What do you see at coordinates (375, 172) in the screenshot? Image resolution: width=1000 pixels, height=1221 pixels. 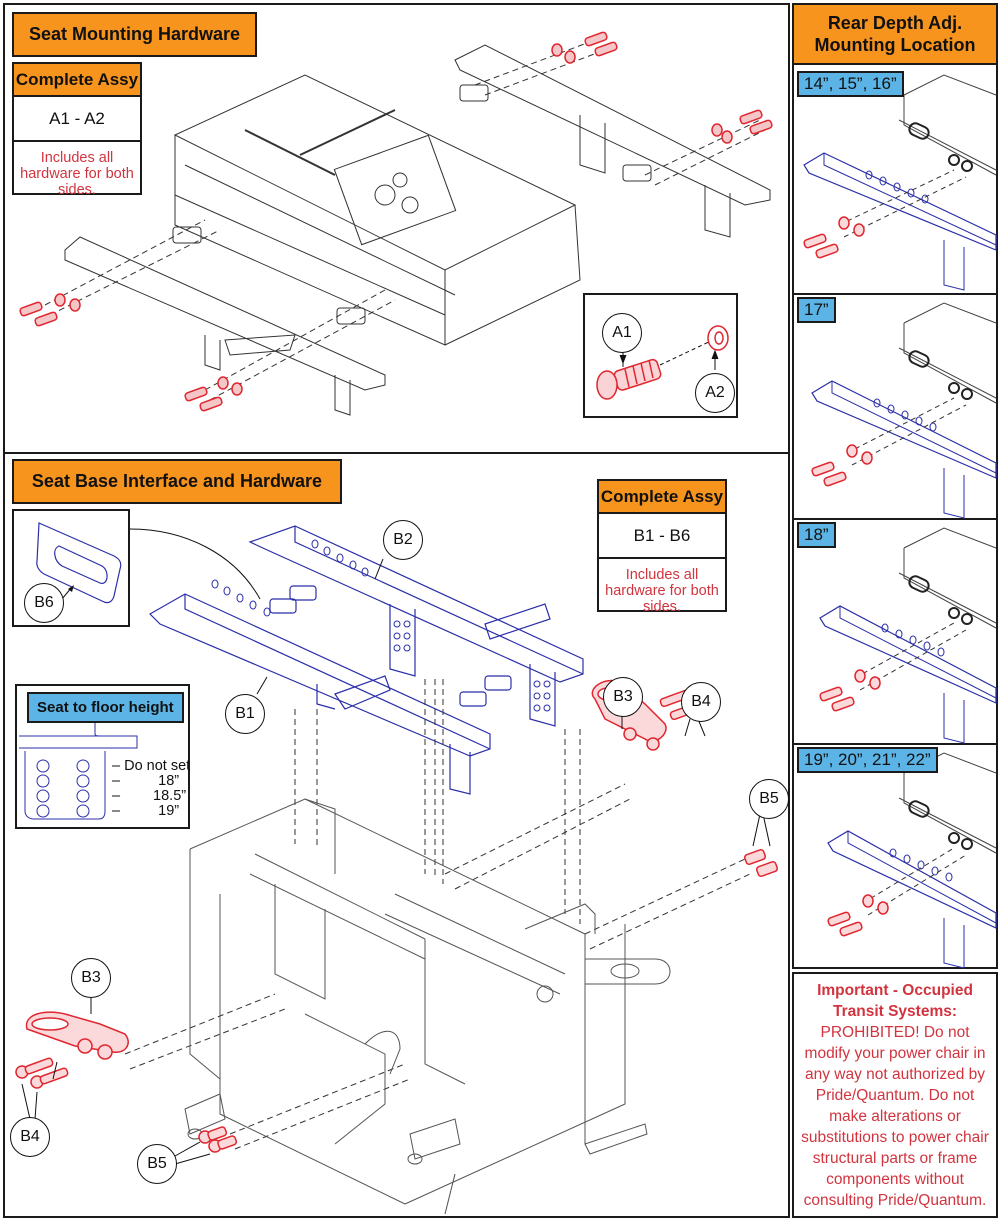 I see `seat-base-plate` at bounding box center [375, 172].